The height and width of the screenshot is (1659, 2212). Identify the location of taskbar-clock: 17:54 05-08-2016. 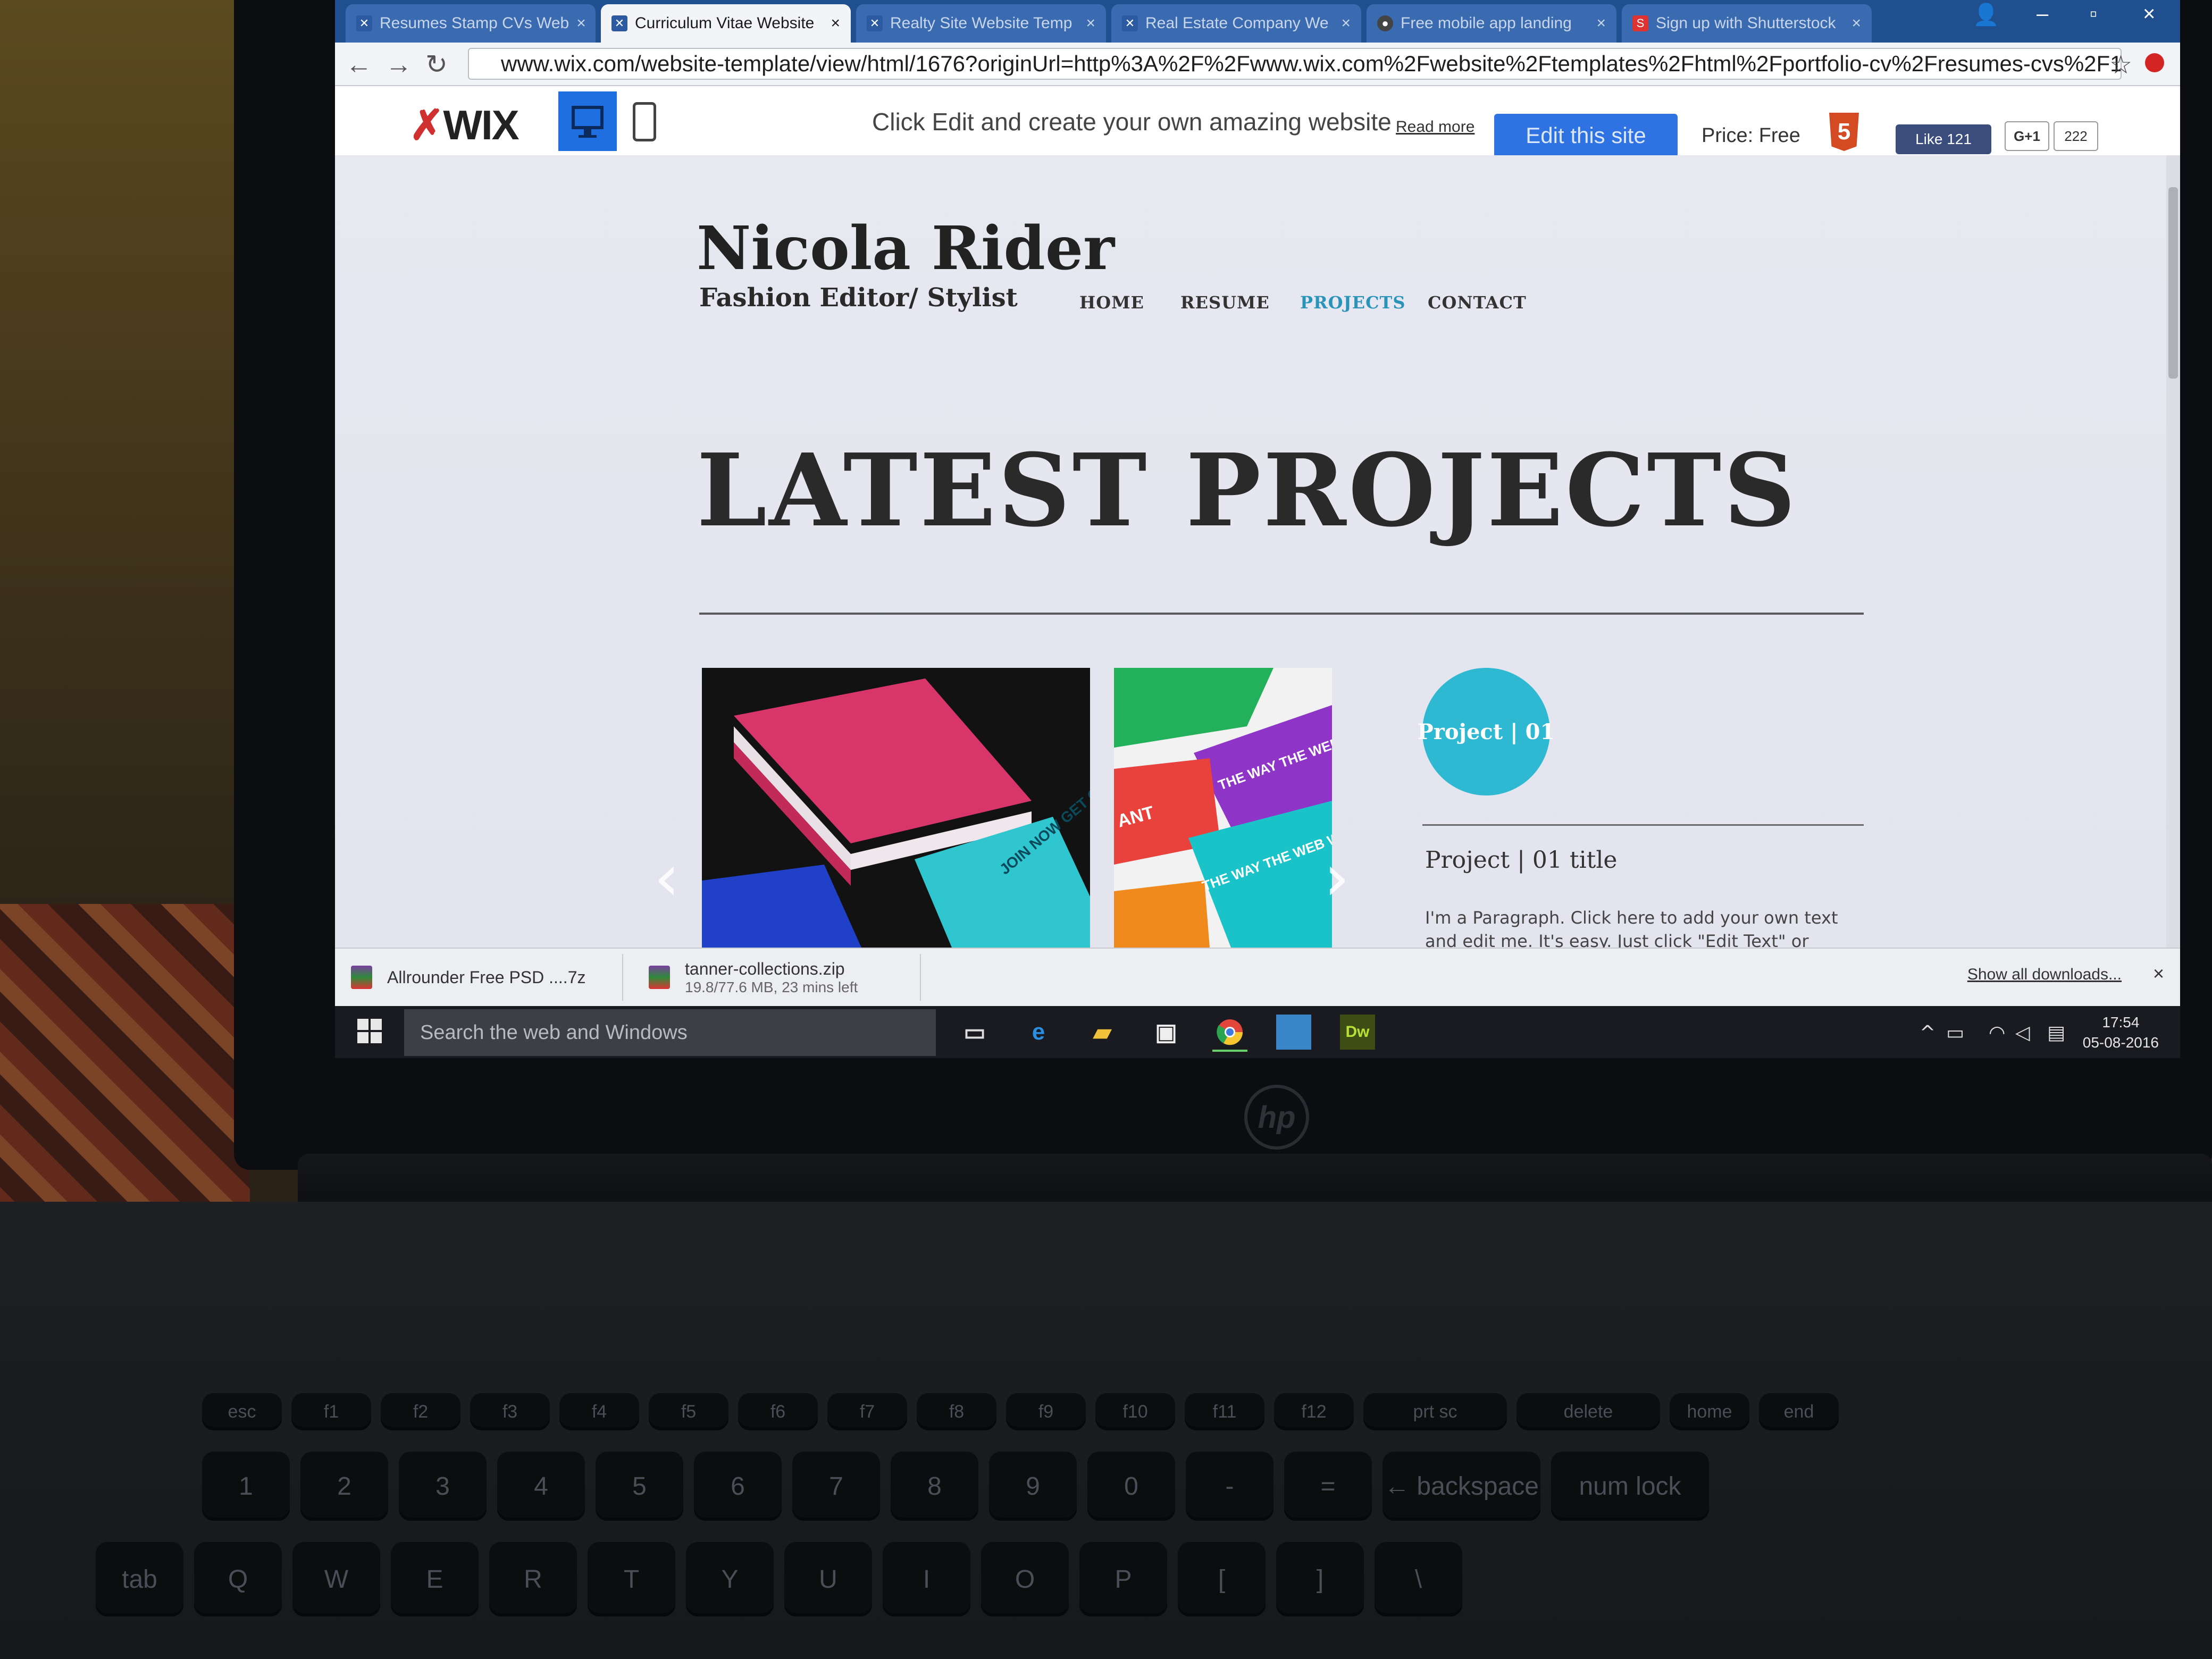
(2121, 1032).